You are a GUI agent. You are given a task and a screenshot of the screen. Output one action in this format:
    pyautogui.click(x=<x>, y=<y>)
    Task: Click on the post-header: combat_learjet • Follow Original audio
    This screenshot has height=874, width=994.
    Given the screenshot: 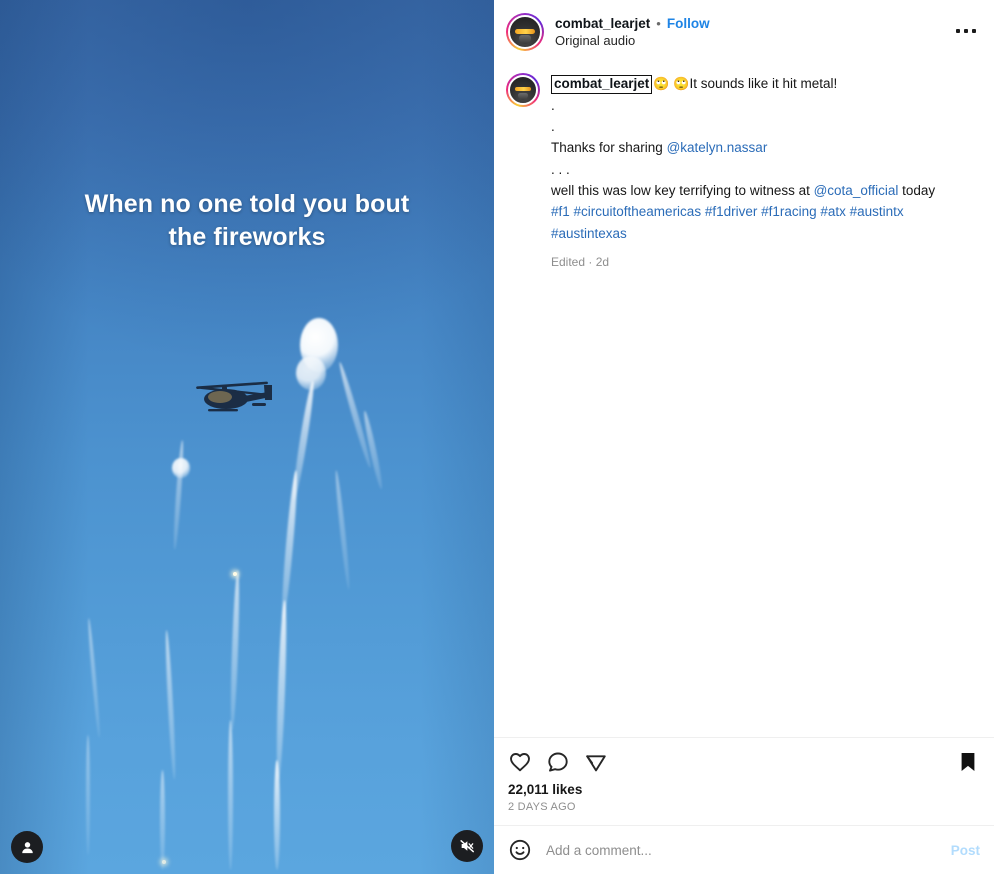 What is the action you would take?
    pyautogui.click(x=744, y=31)
    